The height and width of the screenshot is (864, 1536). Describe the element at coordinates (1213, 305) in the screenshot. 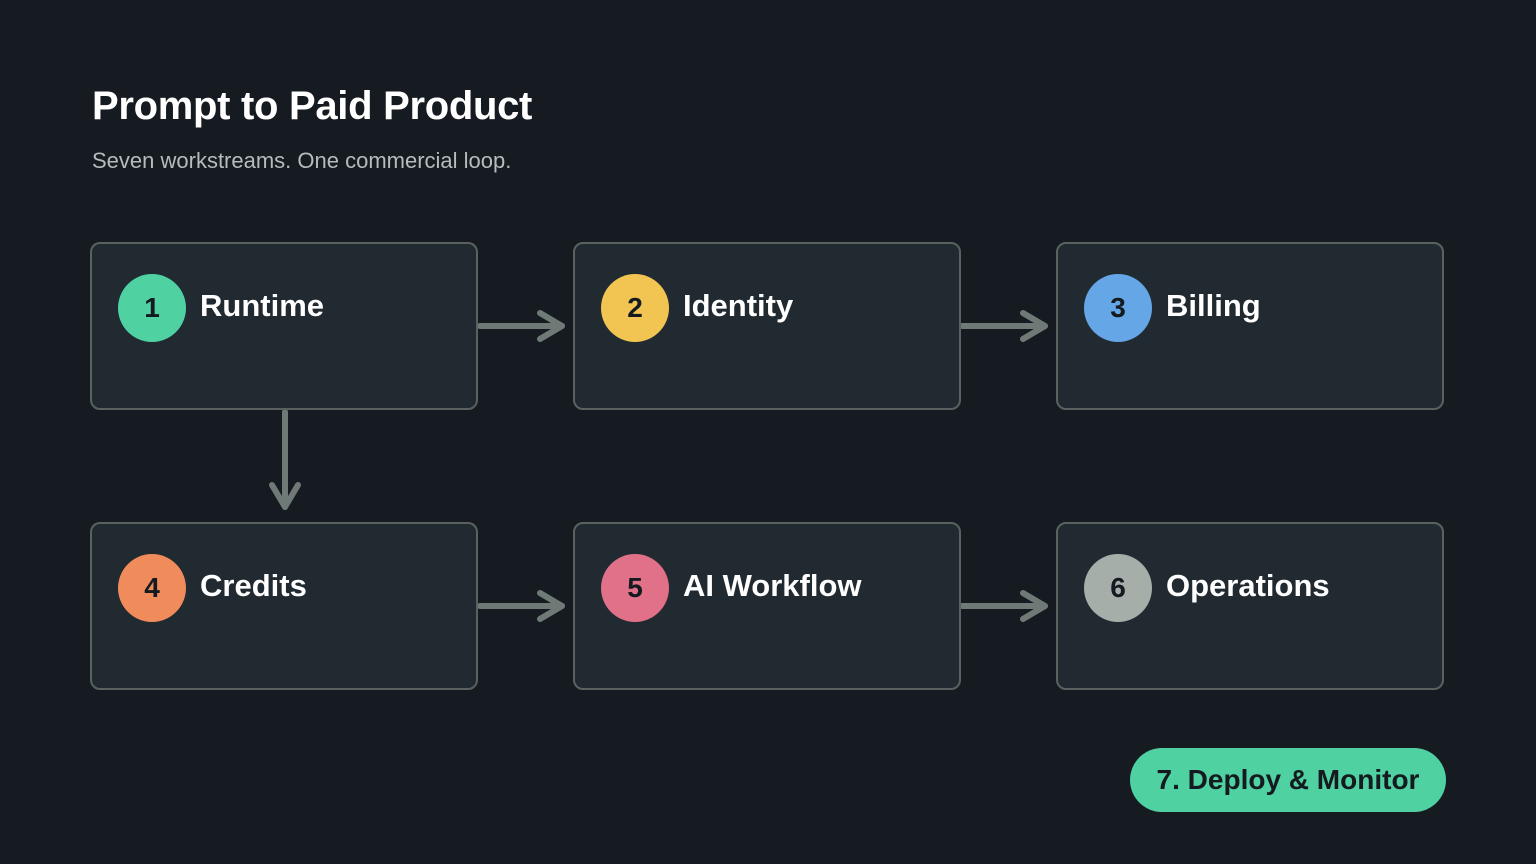

I see `node-label: Billing` at that location.